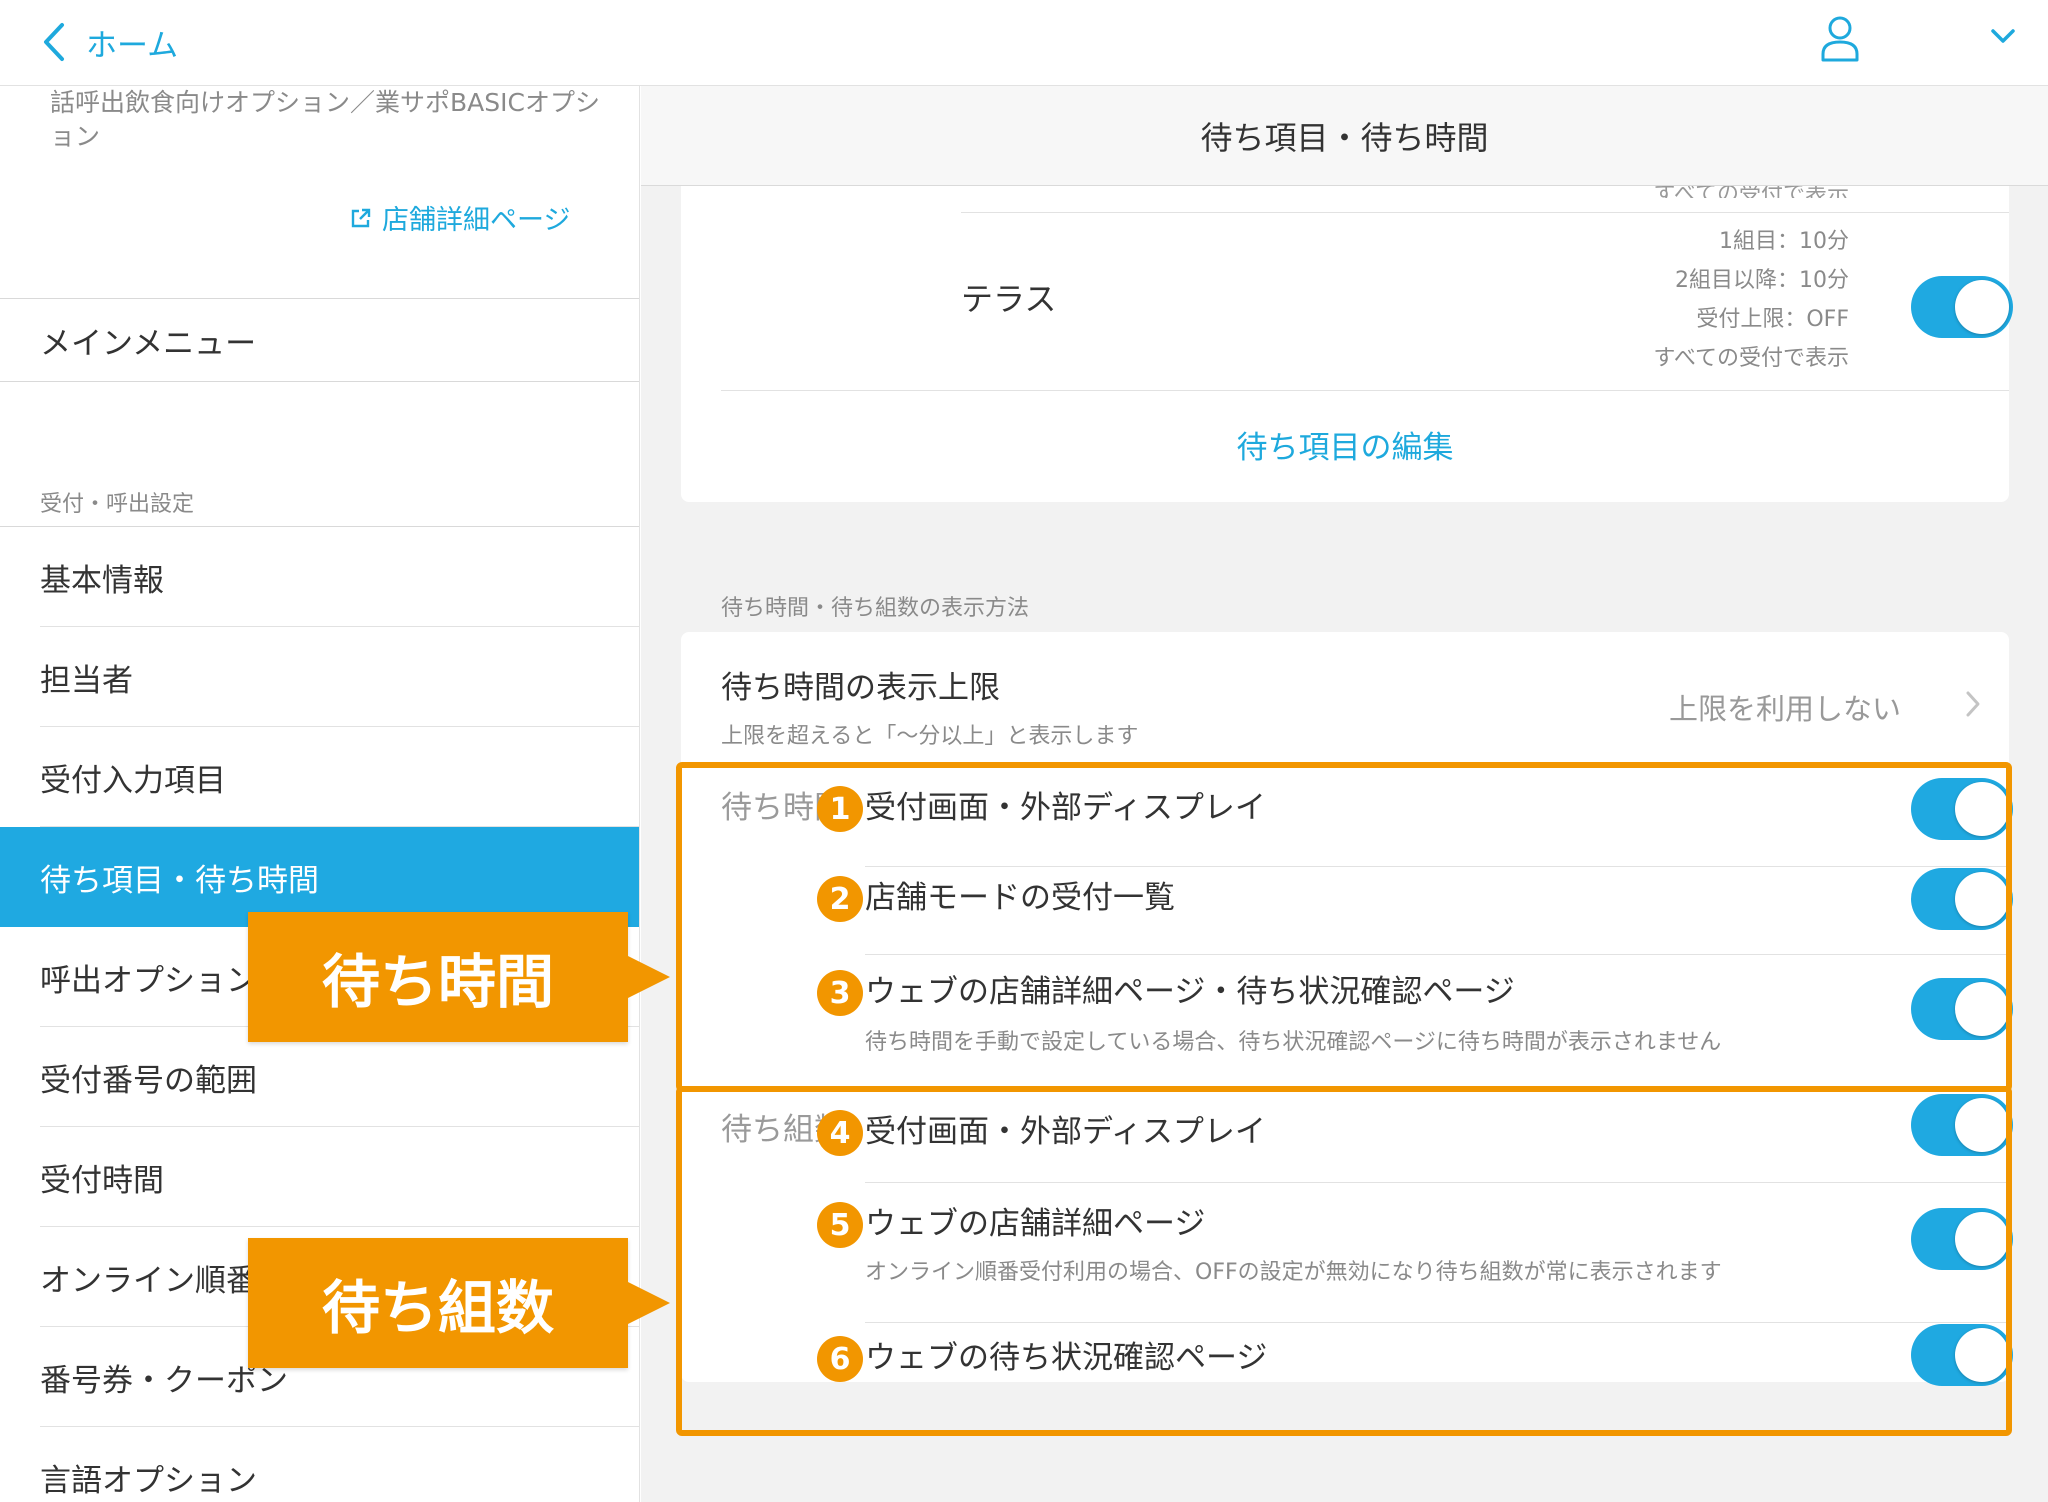  I want to click on limit-subtitle: 上限を超えると「〜分以上」と表示します, so click(930, 736).